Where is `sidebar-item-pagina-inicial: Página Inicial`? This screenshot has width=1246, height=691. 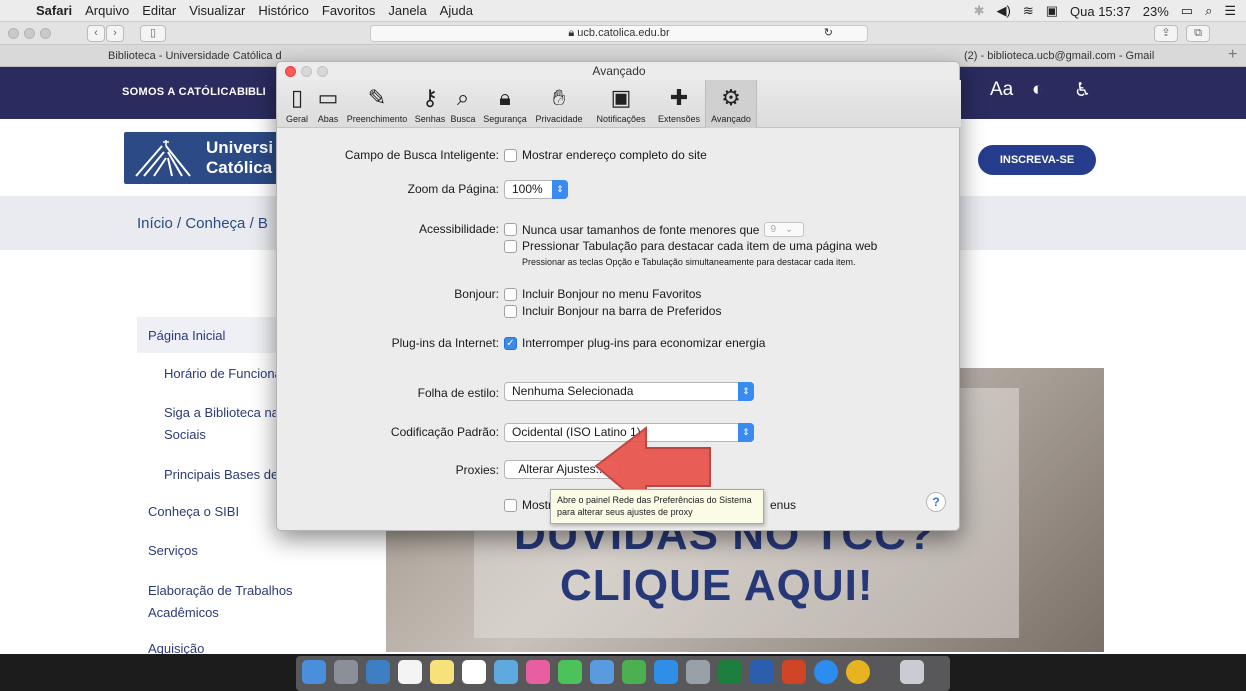 sidebar-item-pagina-inicial: Página Inicial is located at coordinates (186, 335).